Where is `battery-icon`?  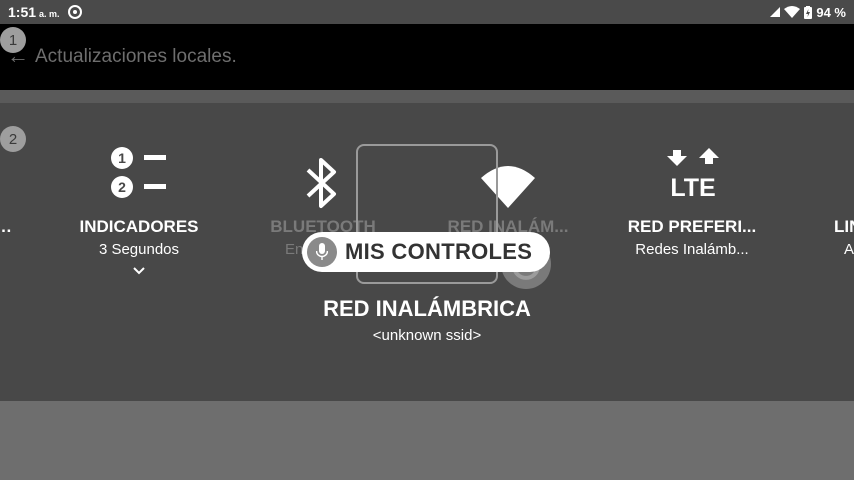
battery-icon is located at coordinates (808, 12).